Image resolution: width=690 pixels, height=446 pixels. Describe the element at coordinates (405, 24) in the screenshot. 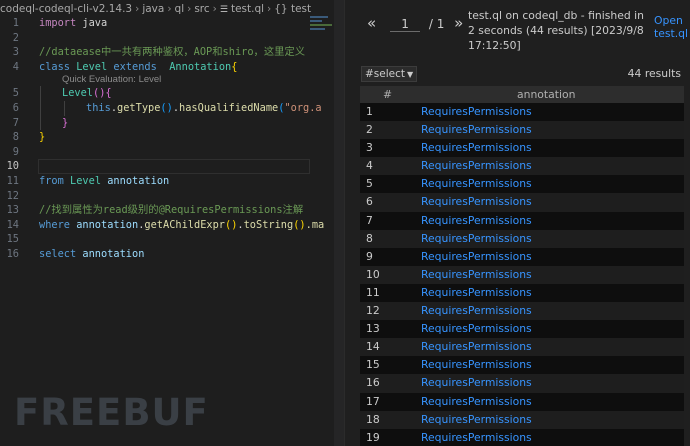

I see `page-number-input: 1` at that location.